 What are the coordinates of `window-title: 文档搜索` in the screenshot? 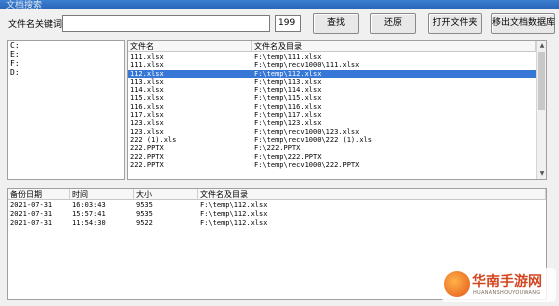 It's located at (24, 6).